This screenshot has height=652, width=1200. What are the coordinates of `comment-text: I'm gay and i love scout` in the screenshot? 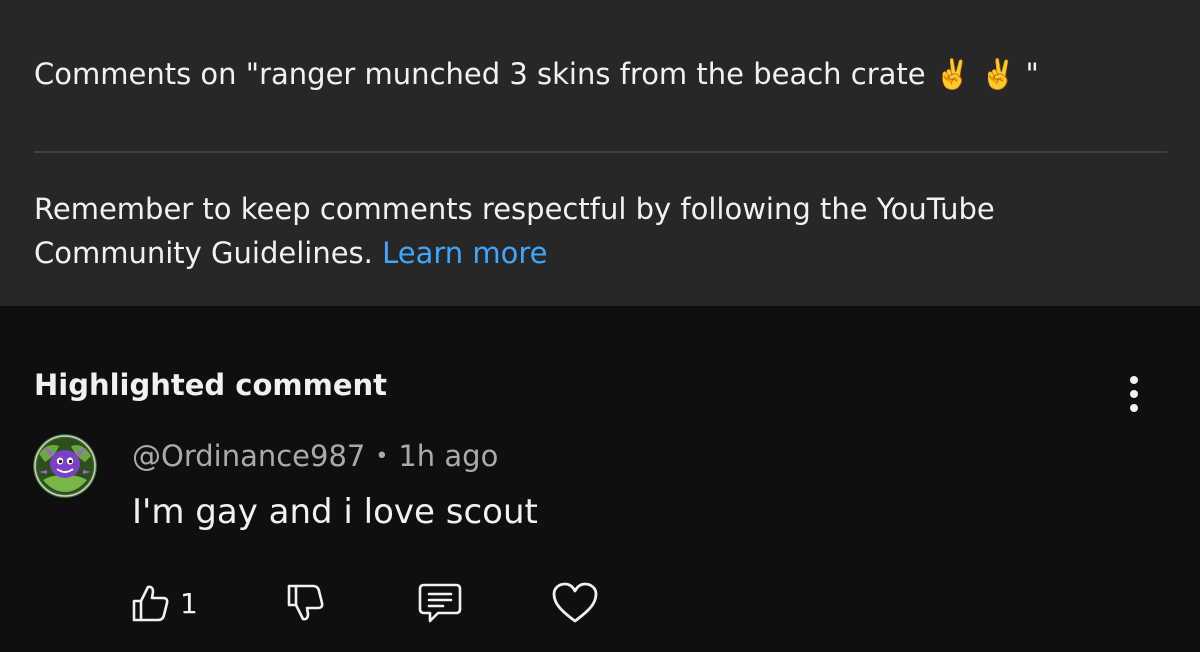 It's located at (335, 512).